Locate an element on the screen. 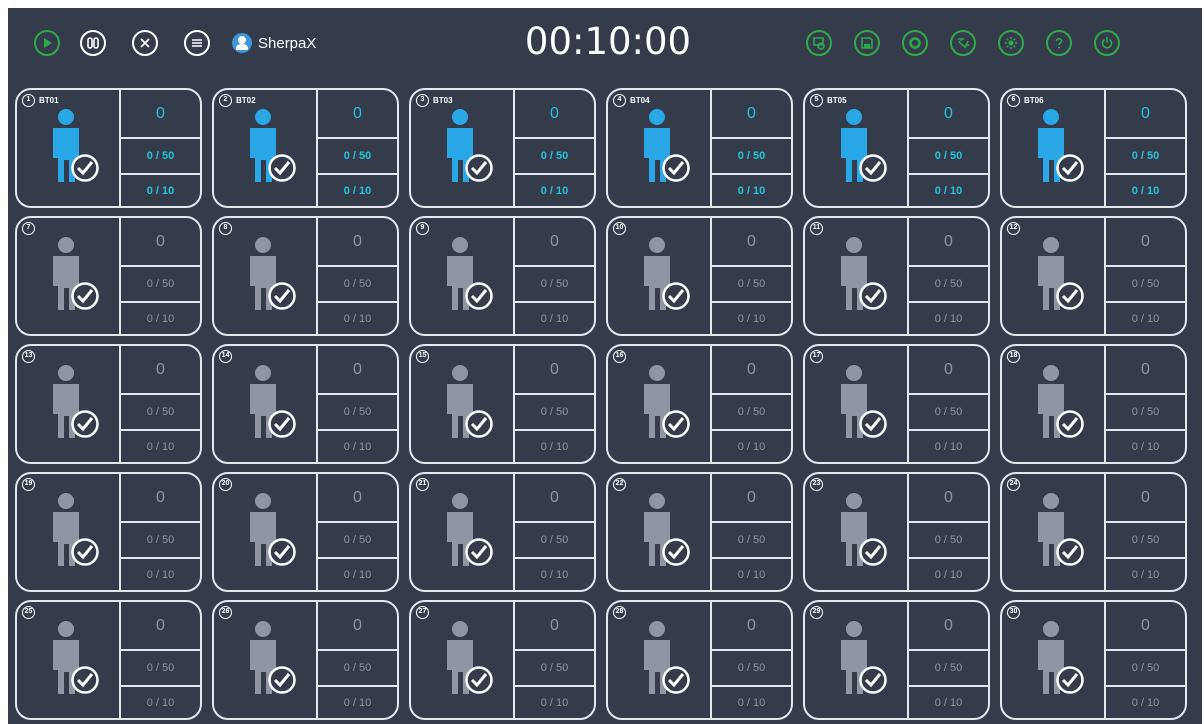  device-slot-29: 29 0 0 / 50 0 / 10 is located at coordinates (896, 660).